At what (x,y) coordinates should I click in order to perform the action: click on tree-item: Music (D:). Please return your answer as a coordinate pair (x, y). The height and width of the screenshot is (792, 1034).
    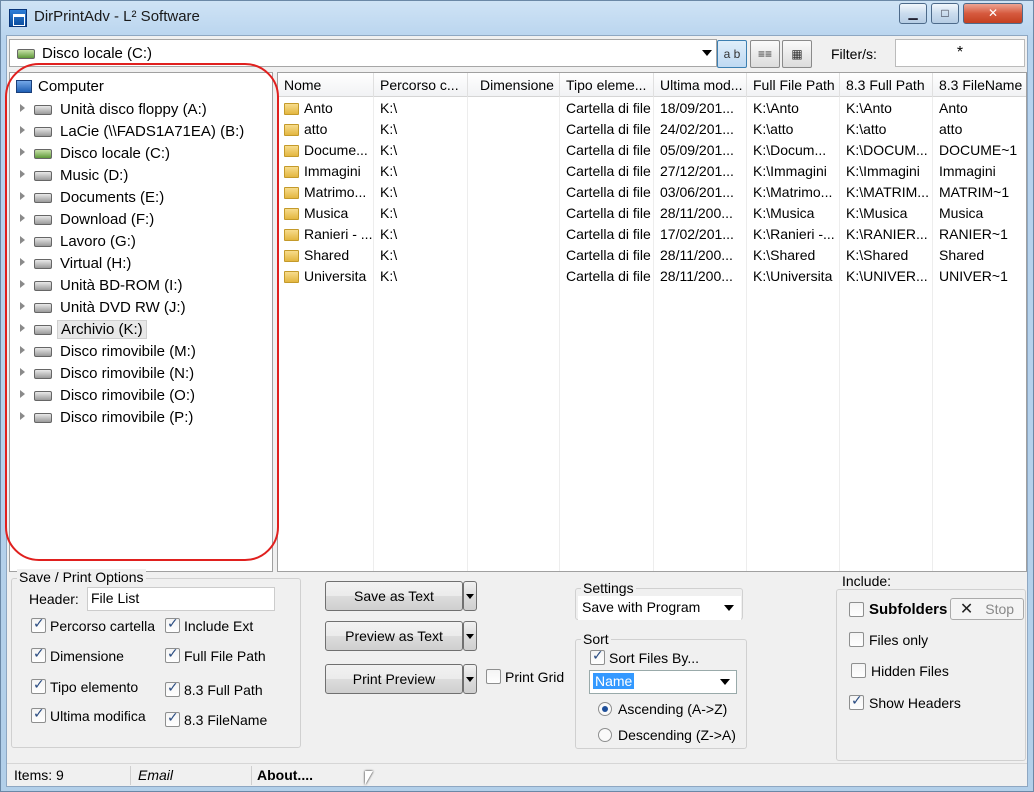
    Looking at the image, I should click on (145, 177).